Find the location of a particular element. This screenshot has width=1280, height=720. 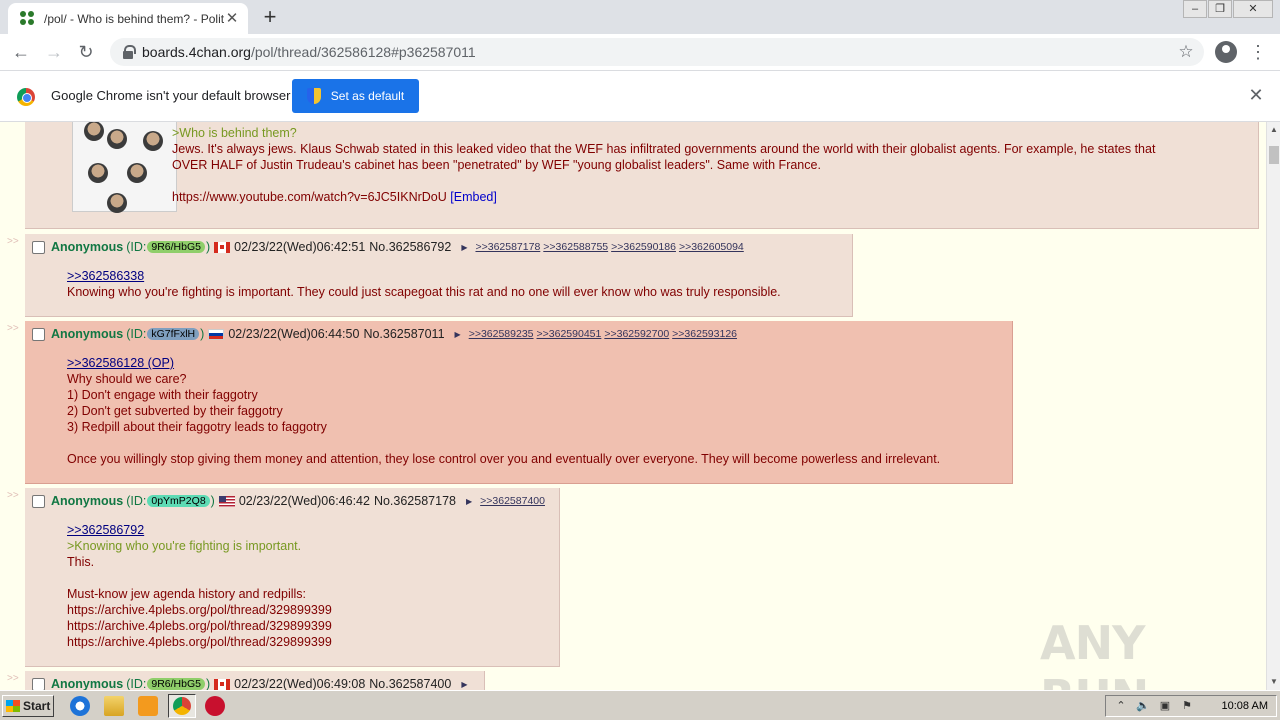

restore-button: ❐ is located at coordinates (1220, 9).